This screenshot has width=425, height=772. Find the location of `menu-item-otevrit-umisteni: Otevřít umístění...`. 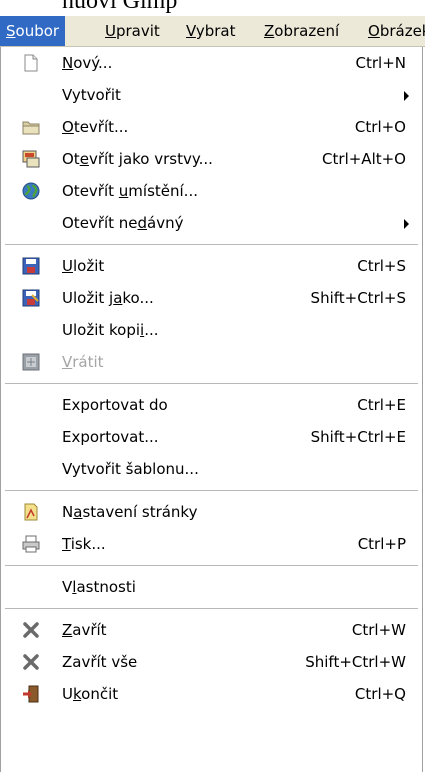

menu-item-otevrit-umisteni: Otevřít umístění... is located at coordinates (211, 191).